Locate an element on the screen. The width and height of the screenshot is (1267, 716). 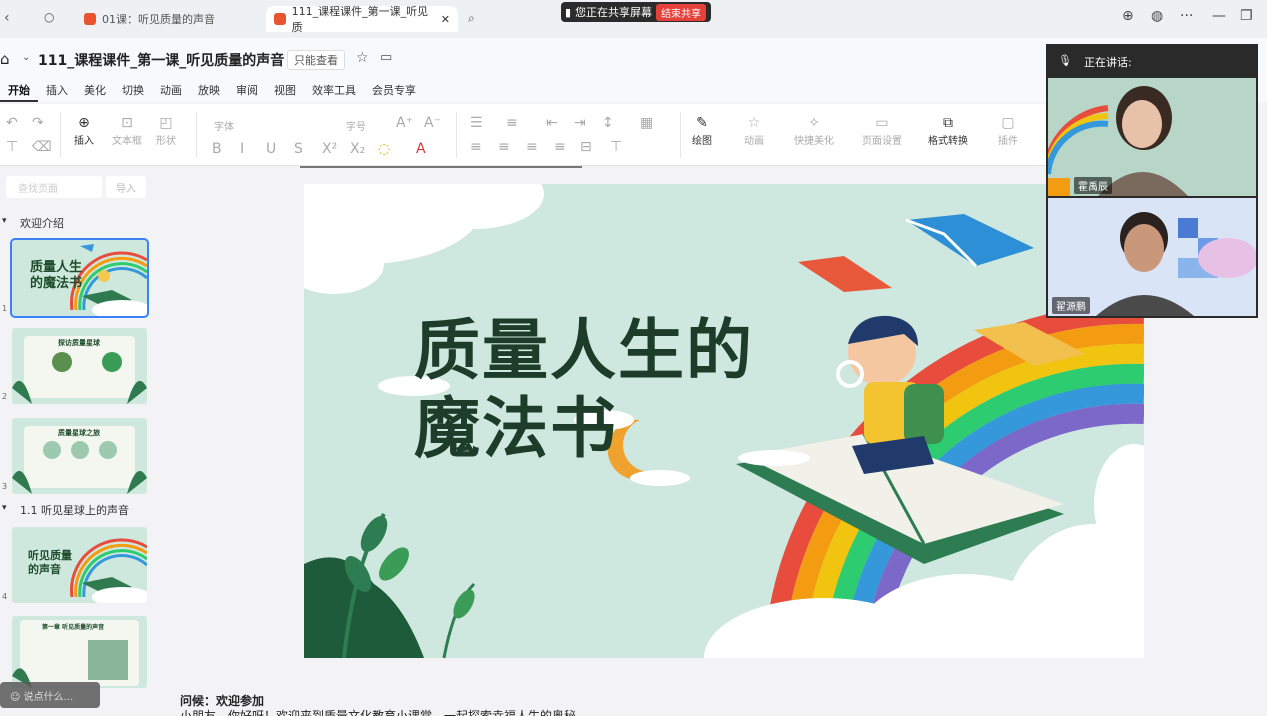
home-icon: ⌂ is located at coordinates (5, 59).